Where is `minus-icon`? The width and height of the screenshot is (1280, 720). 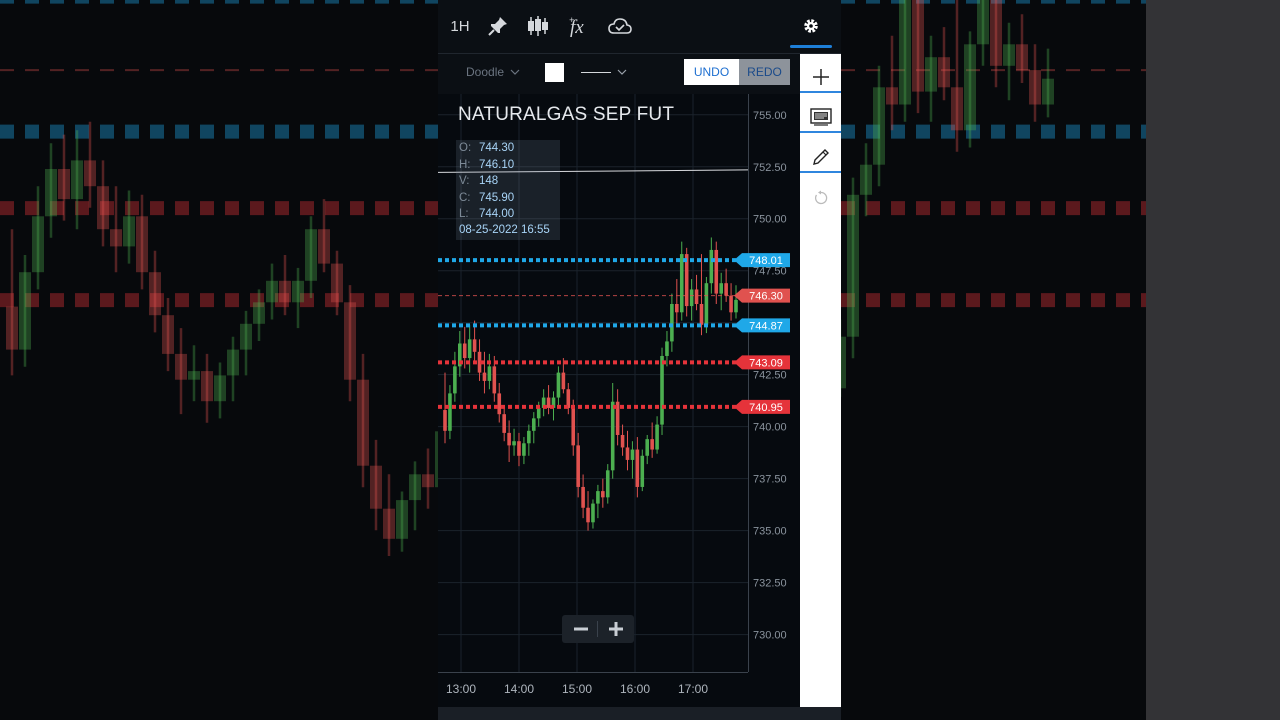 minus-icon is located at coordinates (581, 629).